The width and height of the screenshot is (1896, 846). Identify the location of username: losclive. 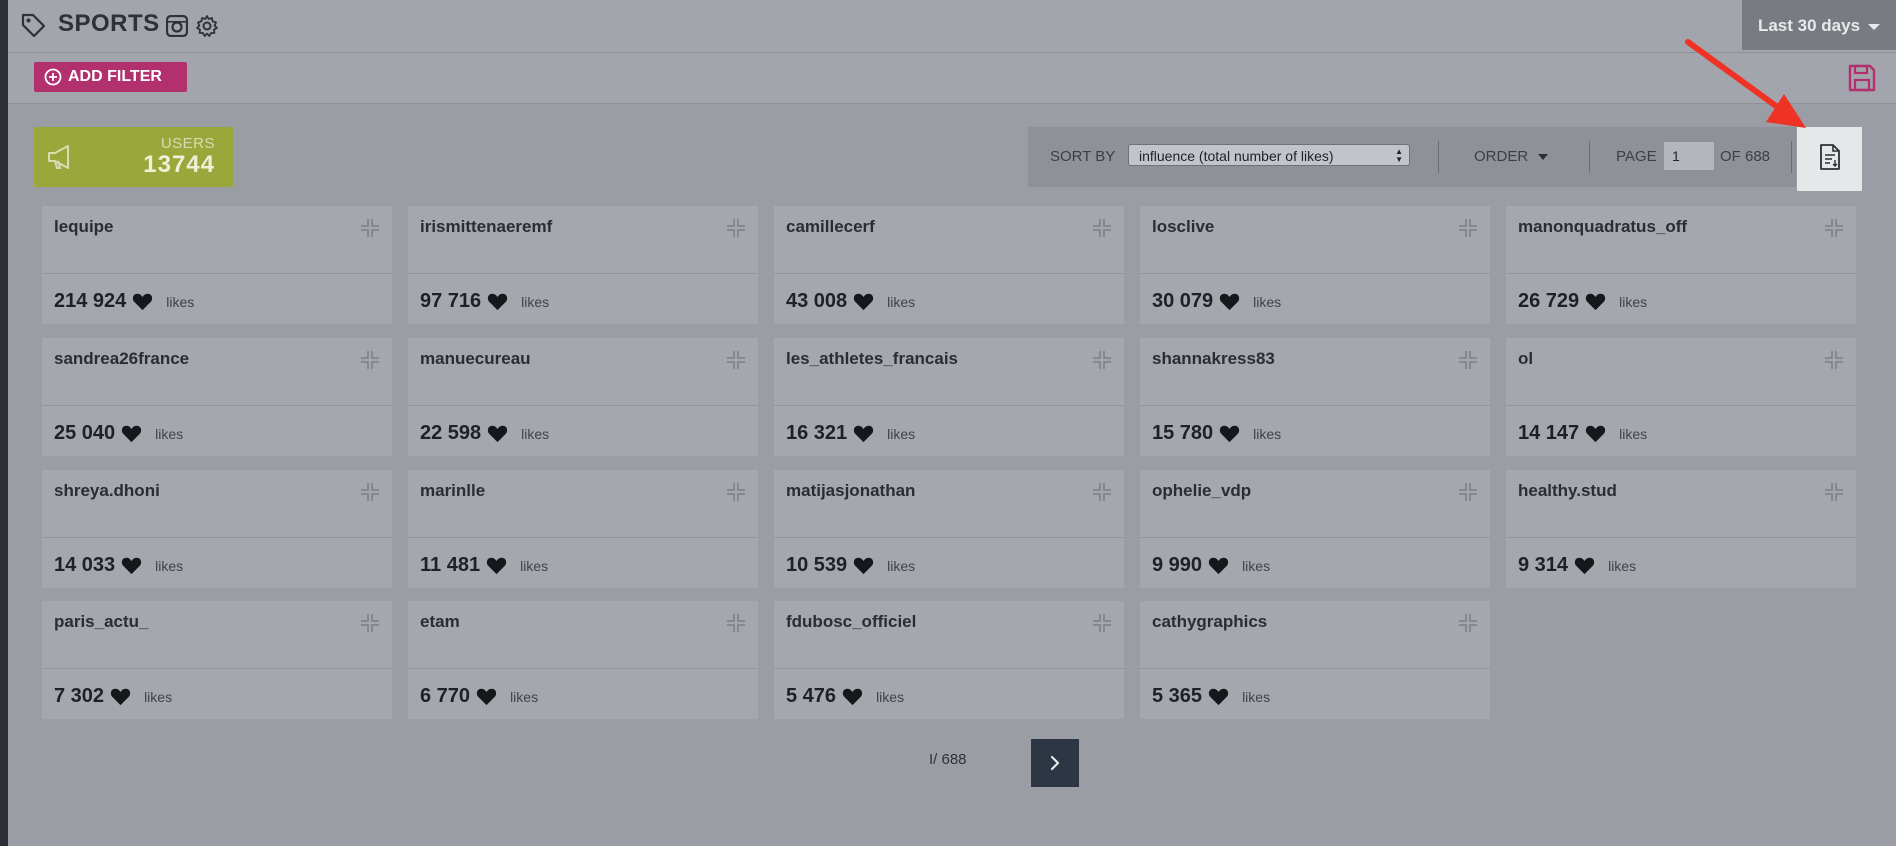
(1183, 227).